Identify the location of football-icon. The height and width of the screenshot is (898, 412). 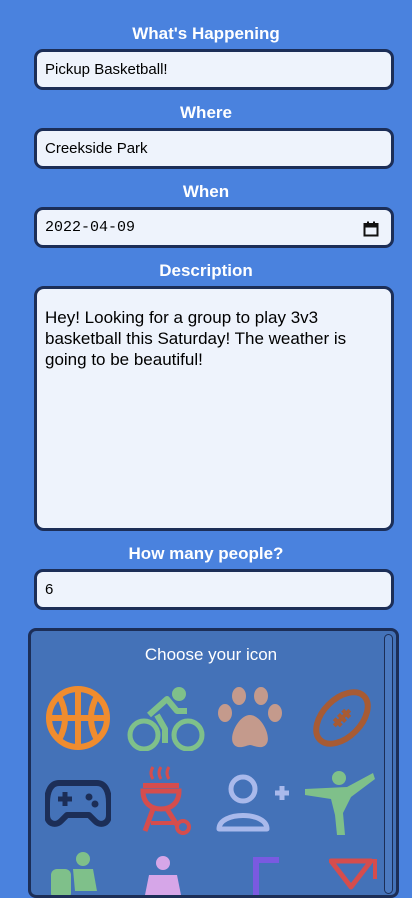
(342, 718).